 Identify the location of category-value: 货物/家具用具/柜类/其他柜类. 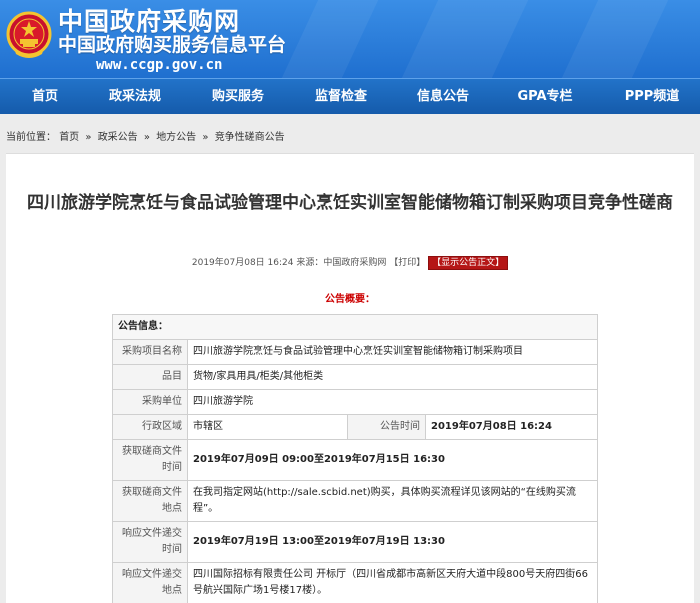
(392, 377).